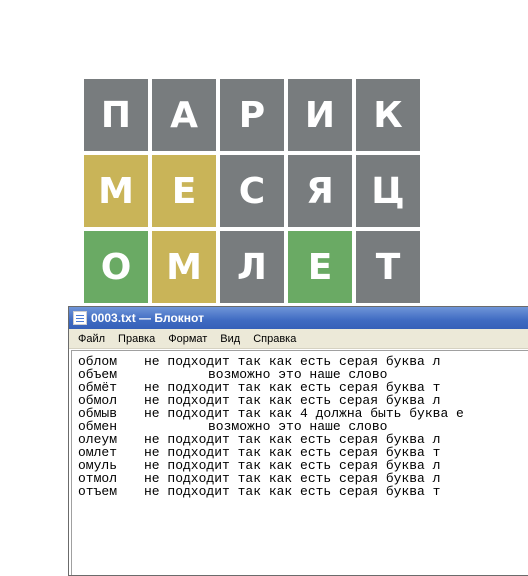 The image size is (528, 576). I want to click on letter-tile: Р, so click(252, 115).